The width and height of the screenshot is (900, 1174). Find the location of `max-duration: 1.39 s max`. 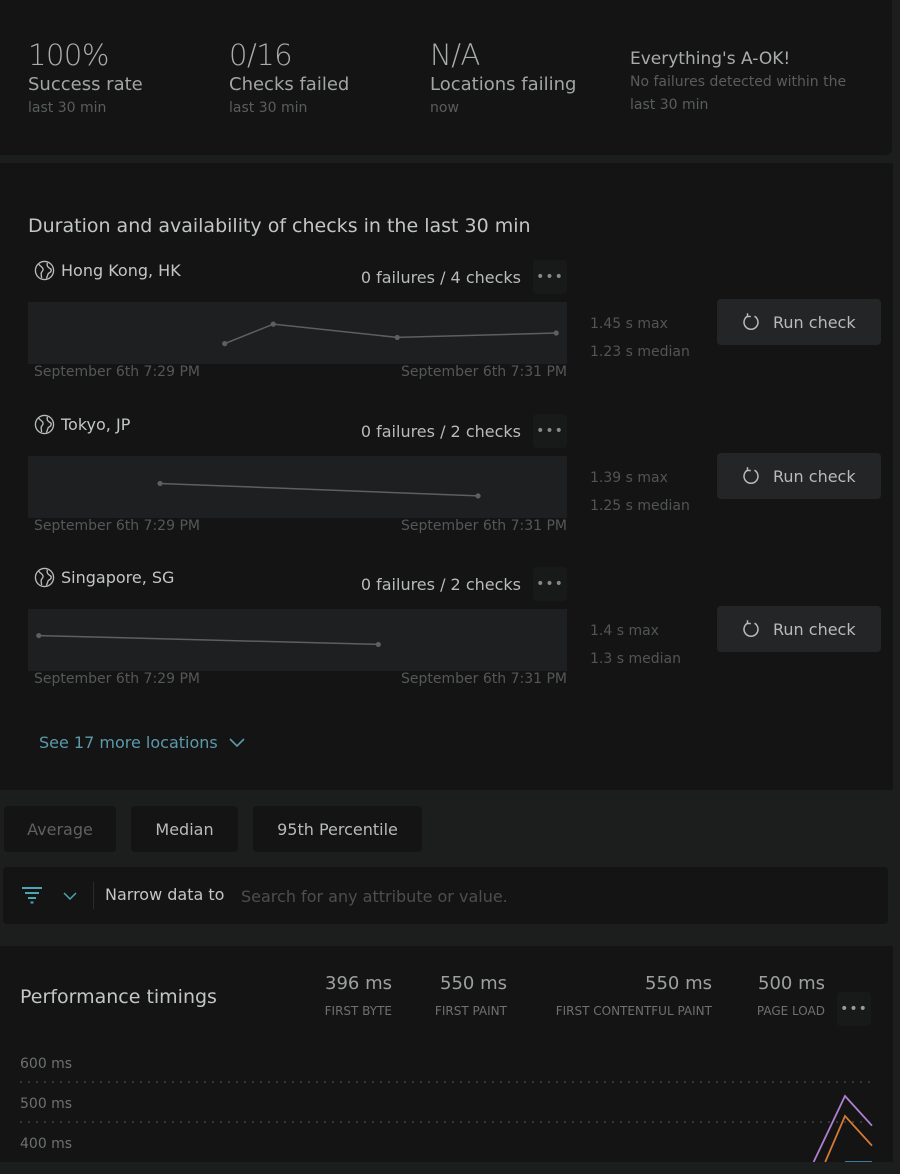

max-duration: 1.39 s max is located at coordinates (629, 478).